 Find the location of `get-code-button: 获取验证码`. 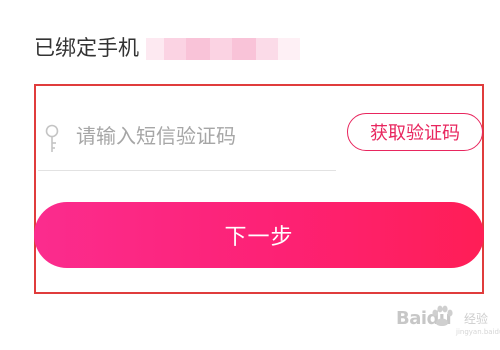

get-code-button: 获取验证码 is located at coordinates (415, 132).